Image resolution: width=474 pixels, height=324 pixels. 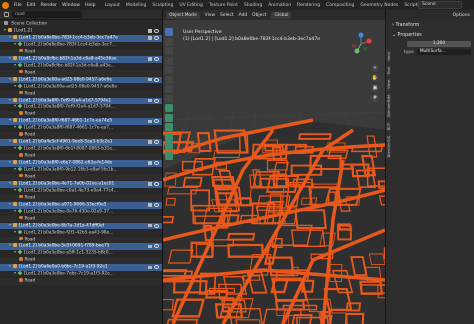 What do you see at coordinates (81, 142) in the screenshot?
I see `object-row: [Lod1.2] b0a4e5cf-4961-9ee8-5aa3-b3c2e1` at bounding box center [81, 142].